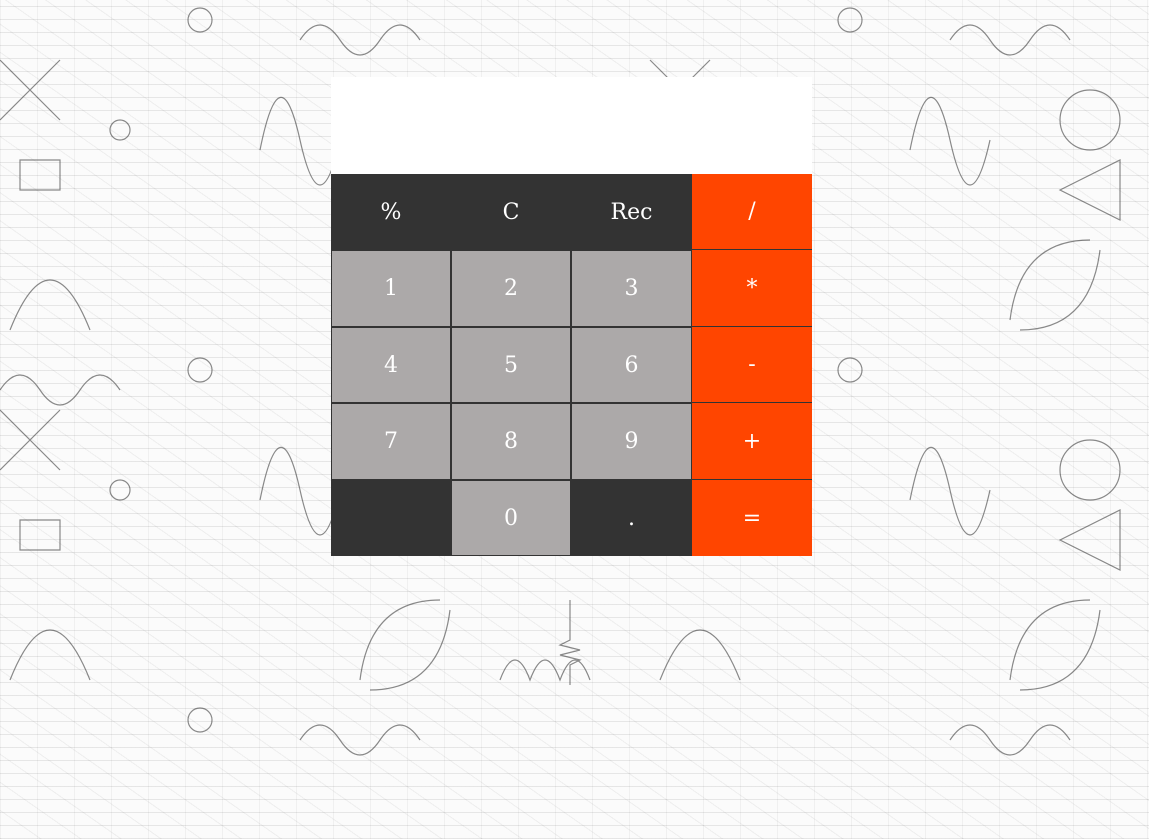  Describe the element at coordinates (571, 125) in the screenshot. I see `calculator-display` at that location.